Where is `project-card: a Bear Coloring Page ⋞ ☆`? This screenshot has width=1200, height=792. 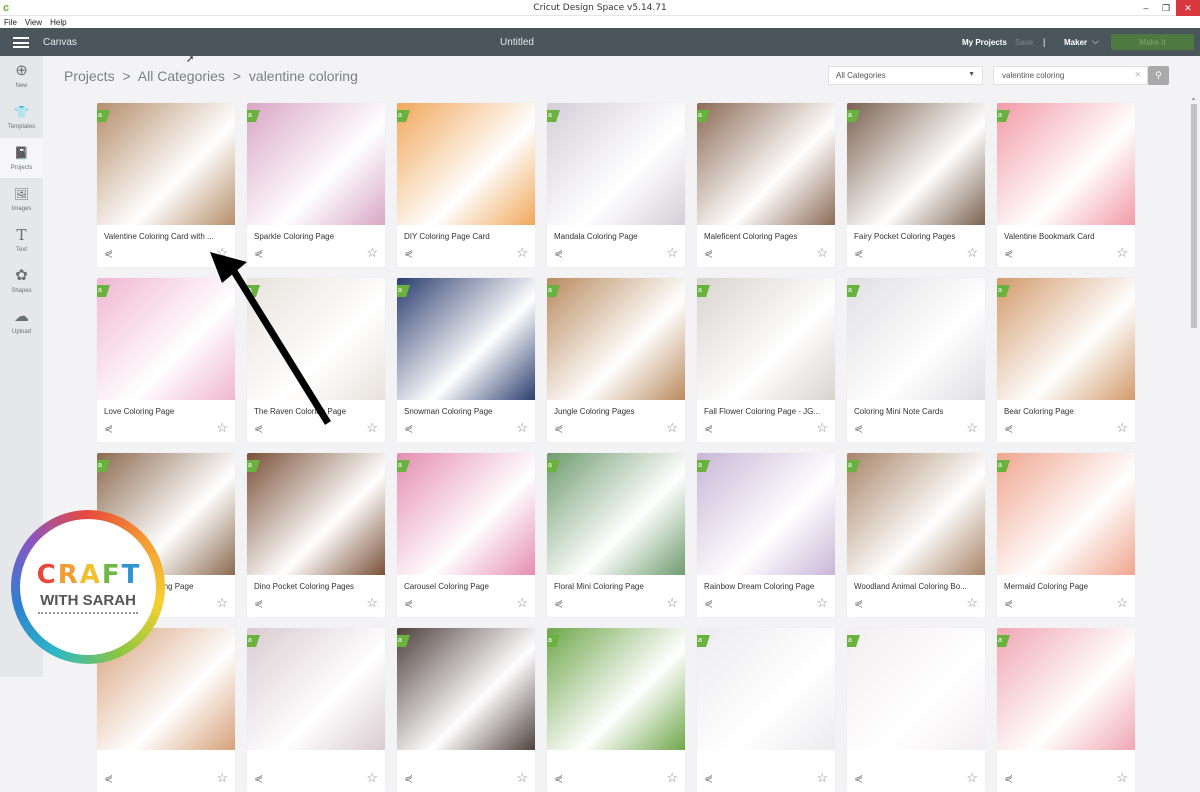
project-card: a Bear Coloring Page ⋞ ☆ is located at coordinates (1066, 360).